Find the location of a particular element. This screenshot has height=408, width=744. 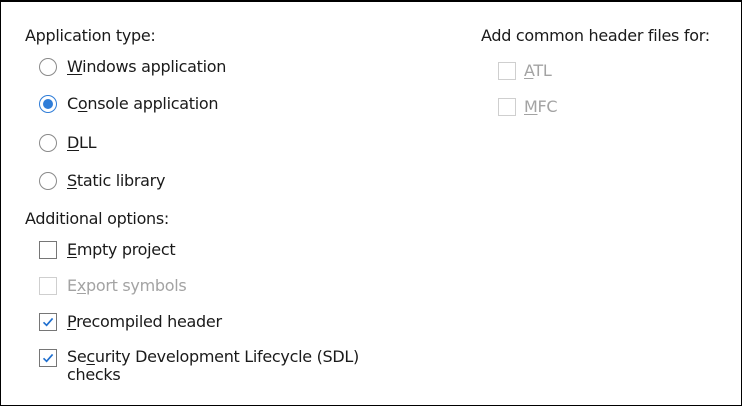

radio-windows-application: Windows application is located at coordinates (132, 67).